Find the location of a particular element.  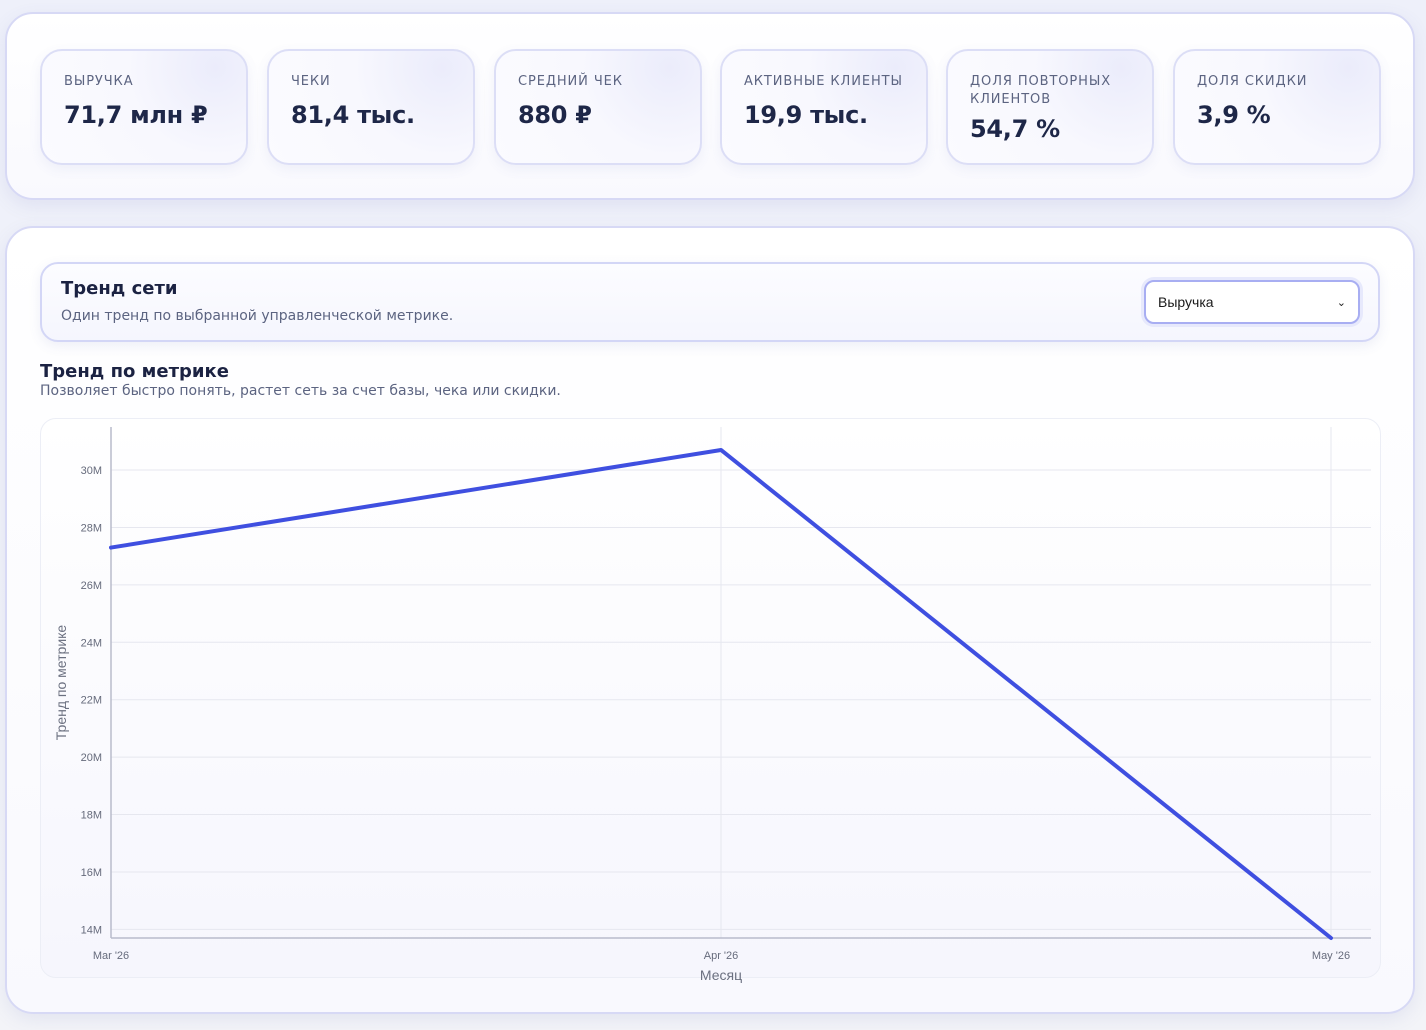

kpi-label: Доля скидки is located at coordinates (1252, 81).